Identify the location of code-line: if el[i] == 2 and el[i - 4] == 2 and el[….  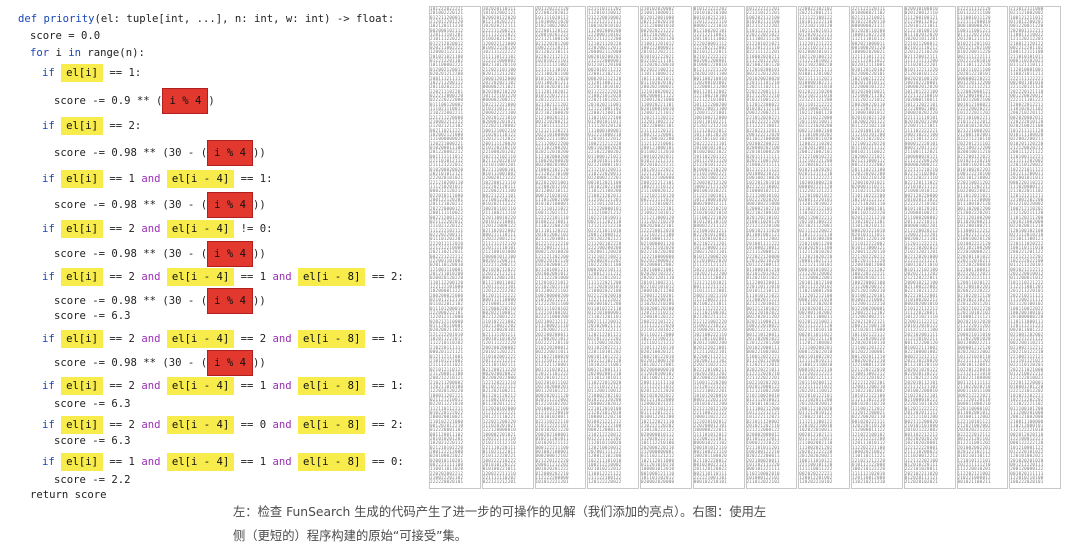
(223, 339).